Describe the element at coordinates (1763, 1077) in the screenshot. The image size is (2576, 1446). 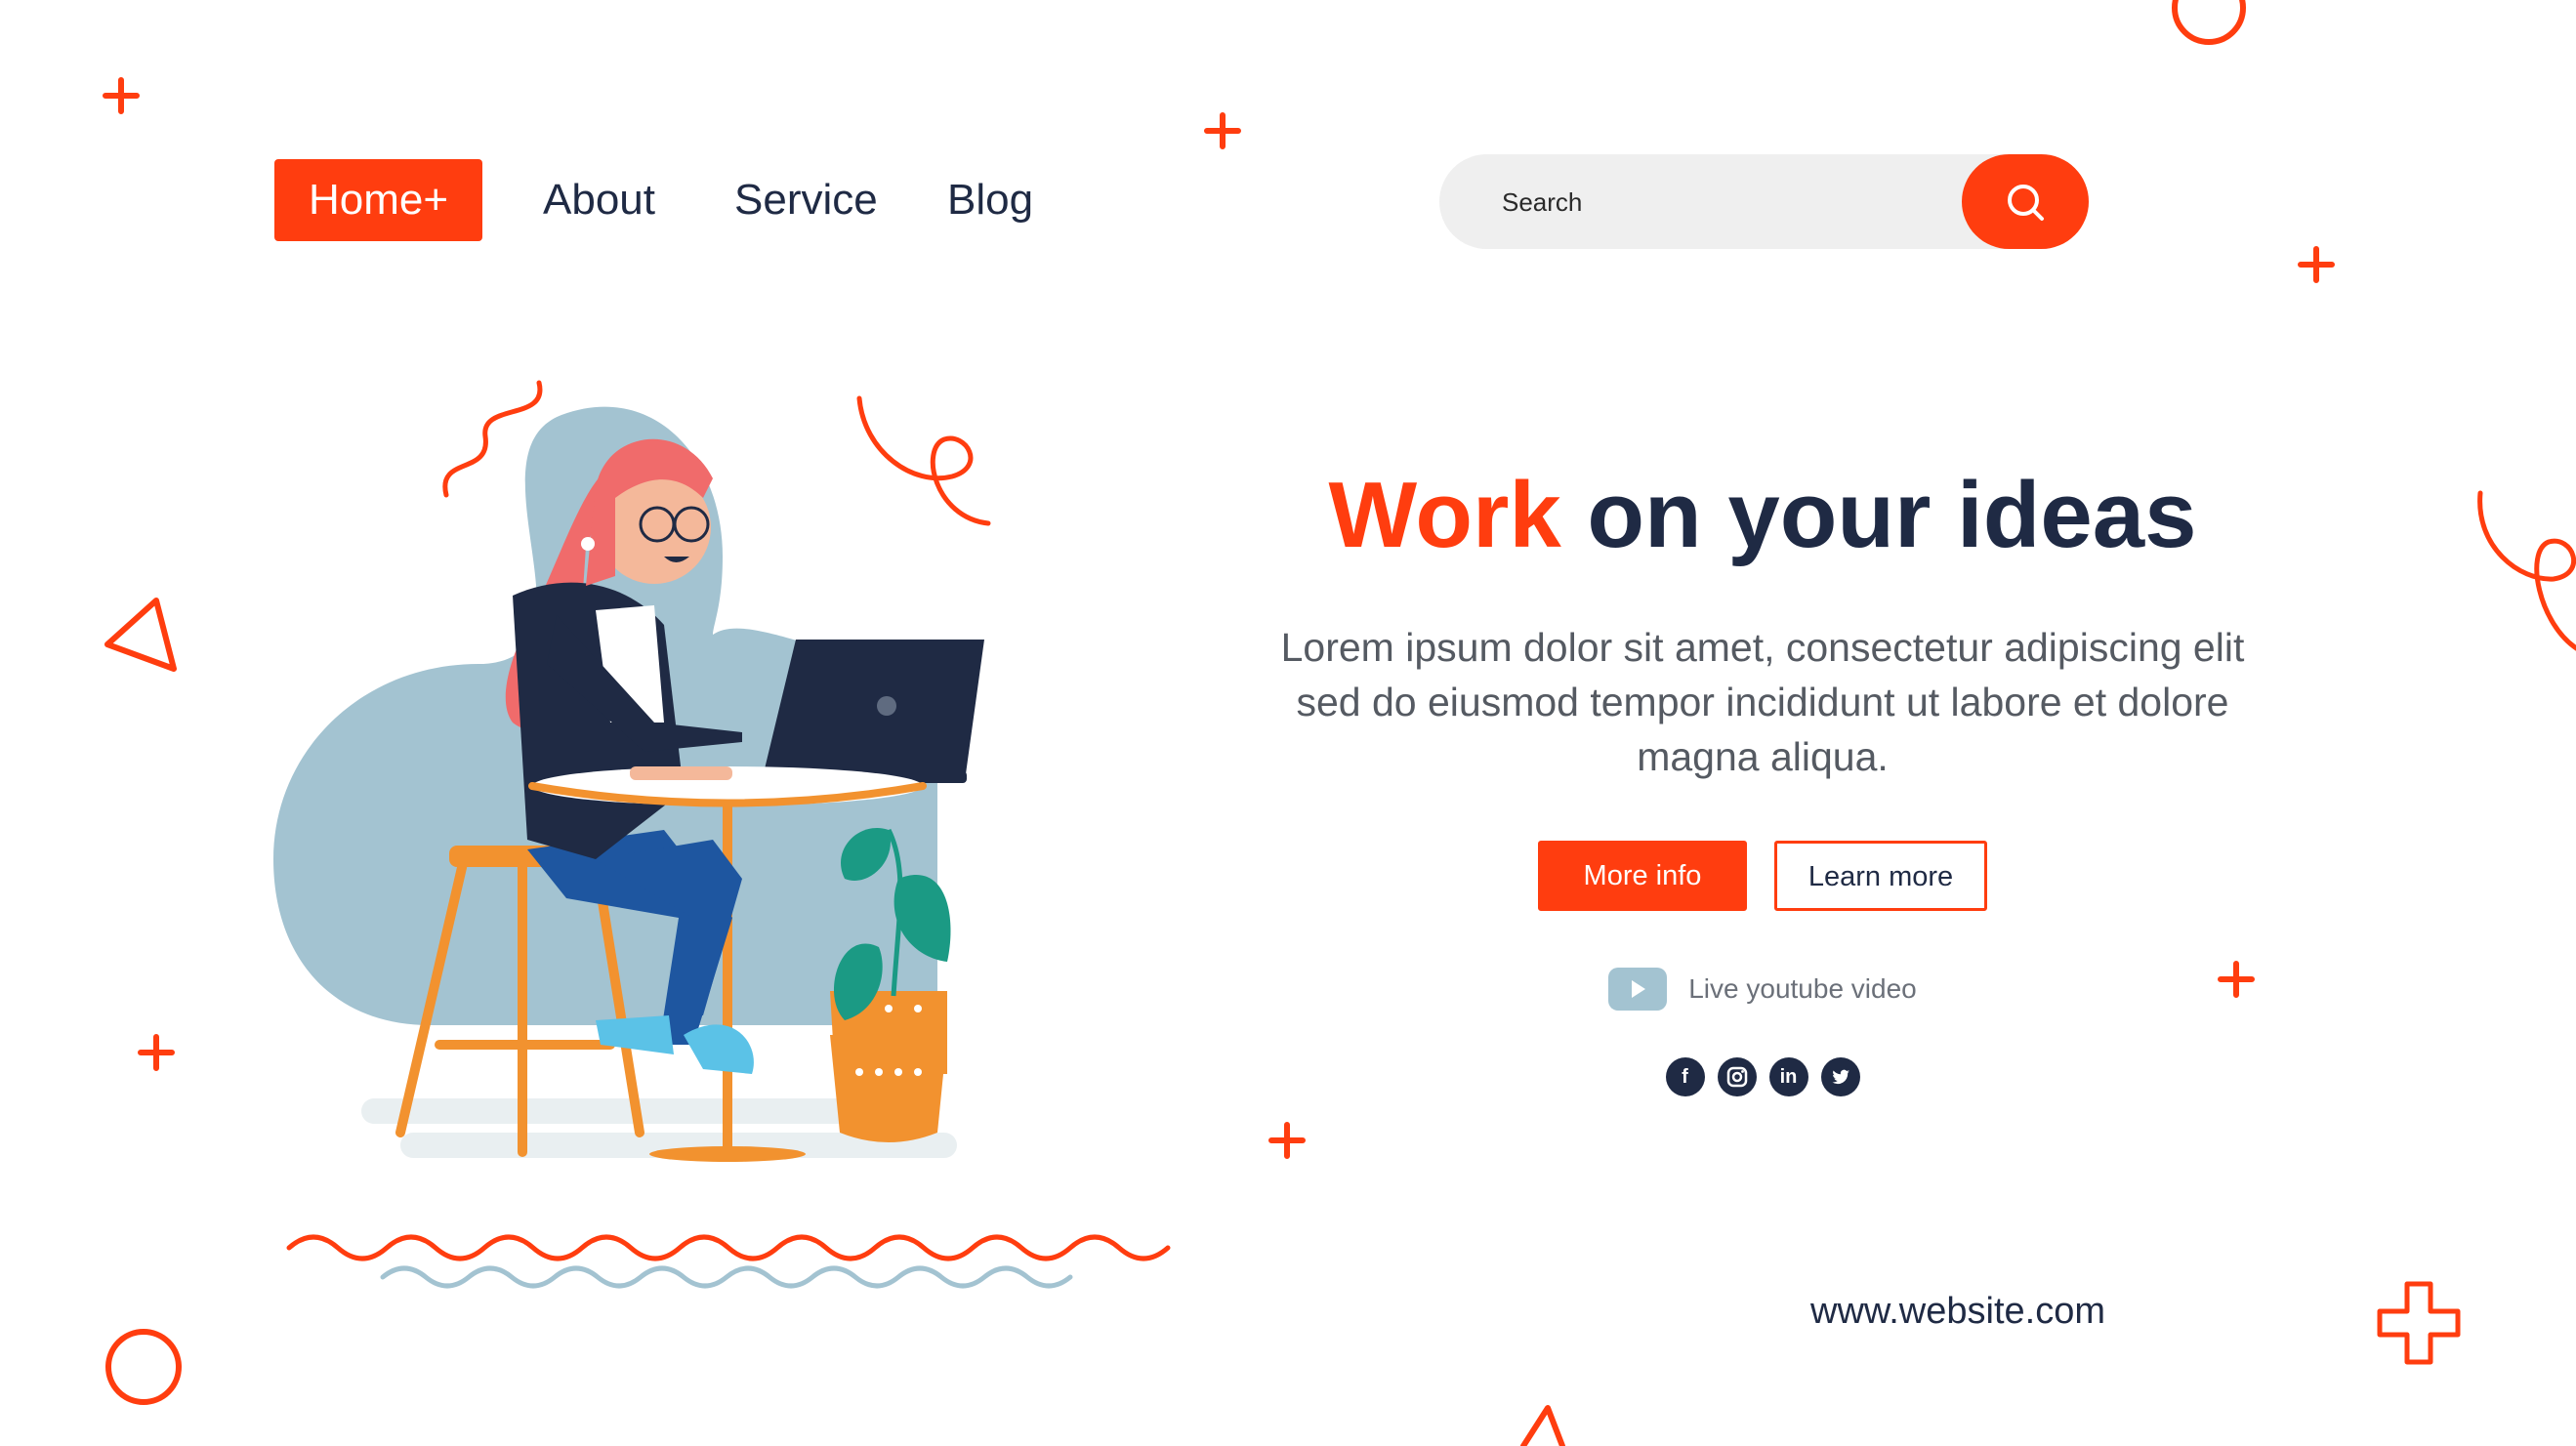
I see `social-links: f in` at that location.